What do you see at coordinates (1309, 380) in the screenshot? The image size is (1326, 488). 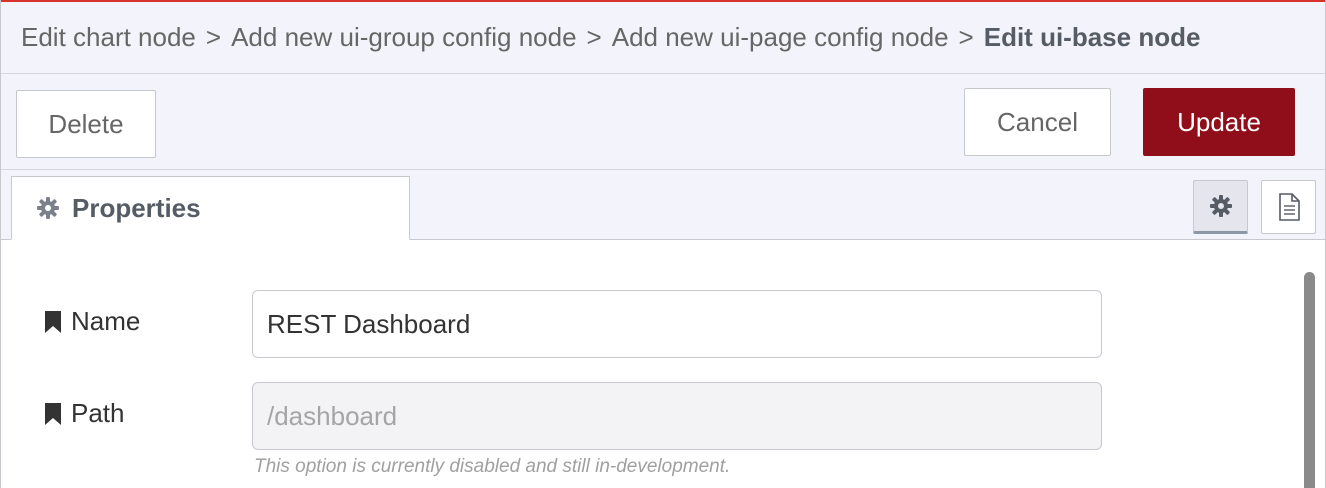 I see `scrollbar-thumb` at bounding box center [1309, 380].